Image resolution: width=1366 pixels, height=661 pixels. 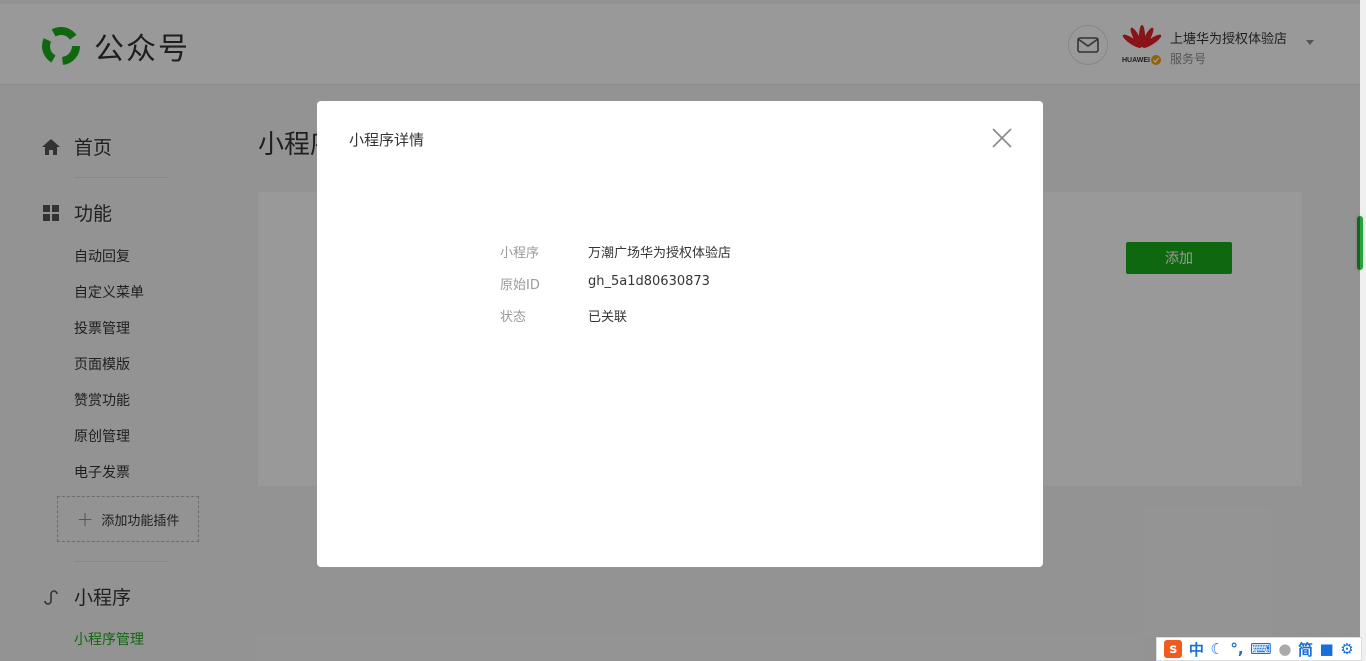 I want to click on settings-icon: ⚙, so click(x=1346, y=649).